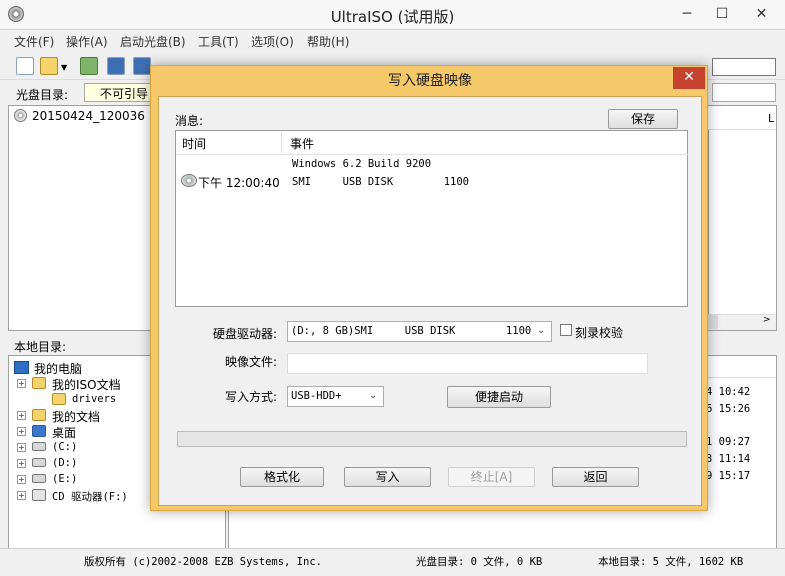 This screenshot has width=785, height=576. What do you see at coordinates (728, 476) in the screenshot?
I see `file-time: 9 15:17` at bounding box center [728, 476].